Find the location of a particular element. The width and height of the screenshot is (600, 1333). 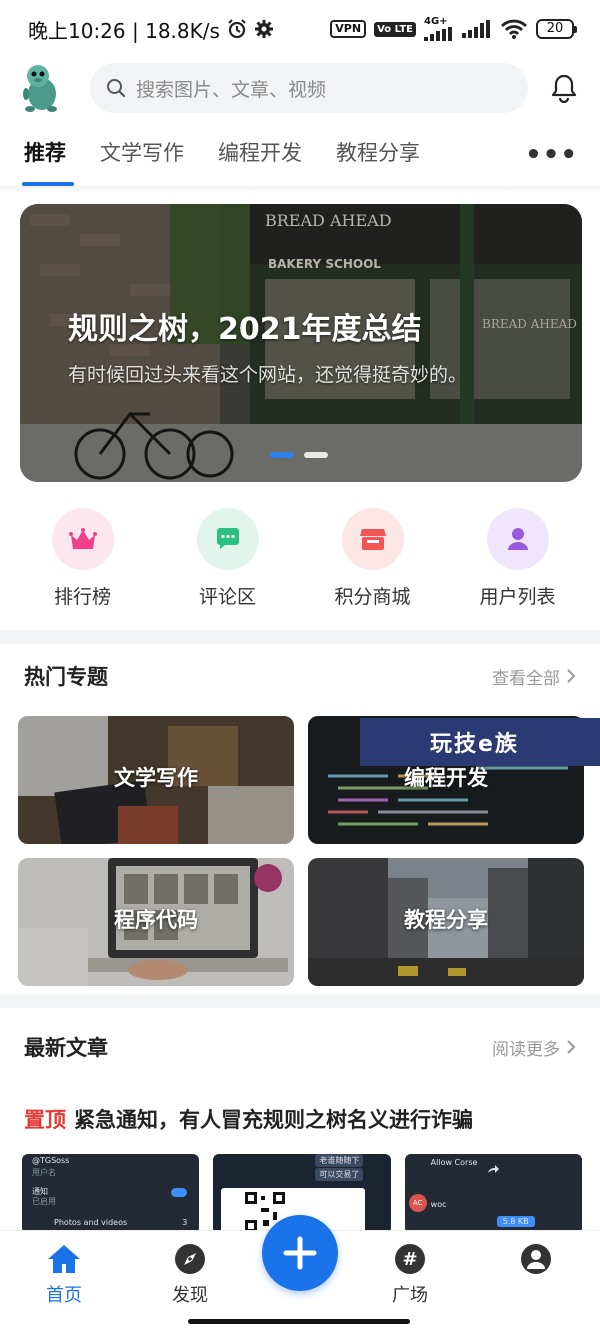

tab-programming: 编程开发 is located at coordinates (260, 155).